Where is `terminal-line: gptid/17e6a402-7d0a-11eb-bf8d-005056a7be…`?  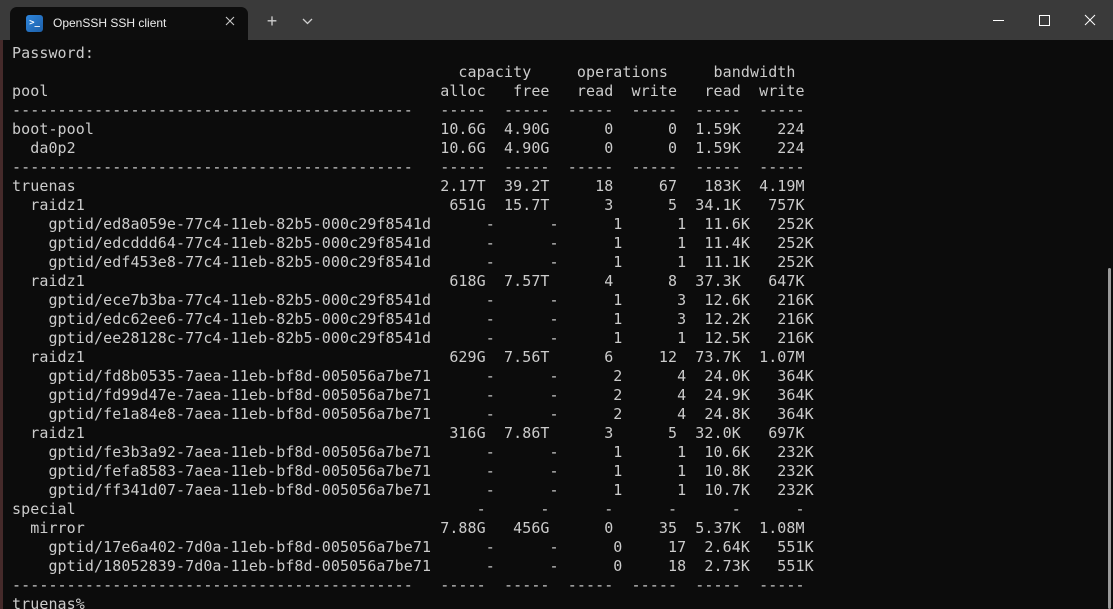
terminal-line: gptid/17e6a402-7d0a-11eb-bf8d-005056a7be… is located at coordinates (413, 547).